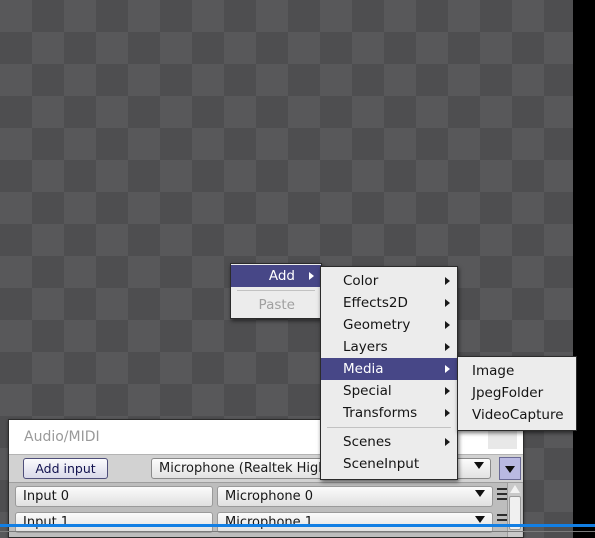  Describe the element at coordinates (355, 522) in the screenshot. I see `input-device-select: Microphone 1` at that location.